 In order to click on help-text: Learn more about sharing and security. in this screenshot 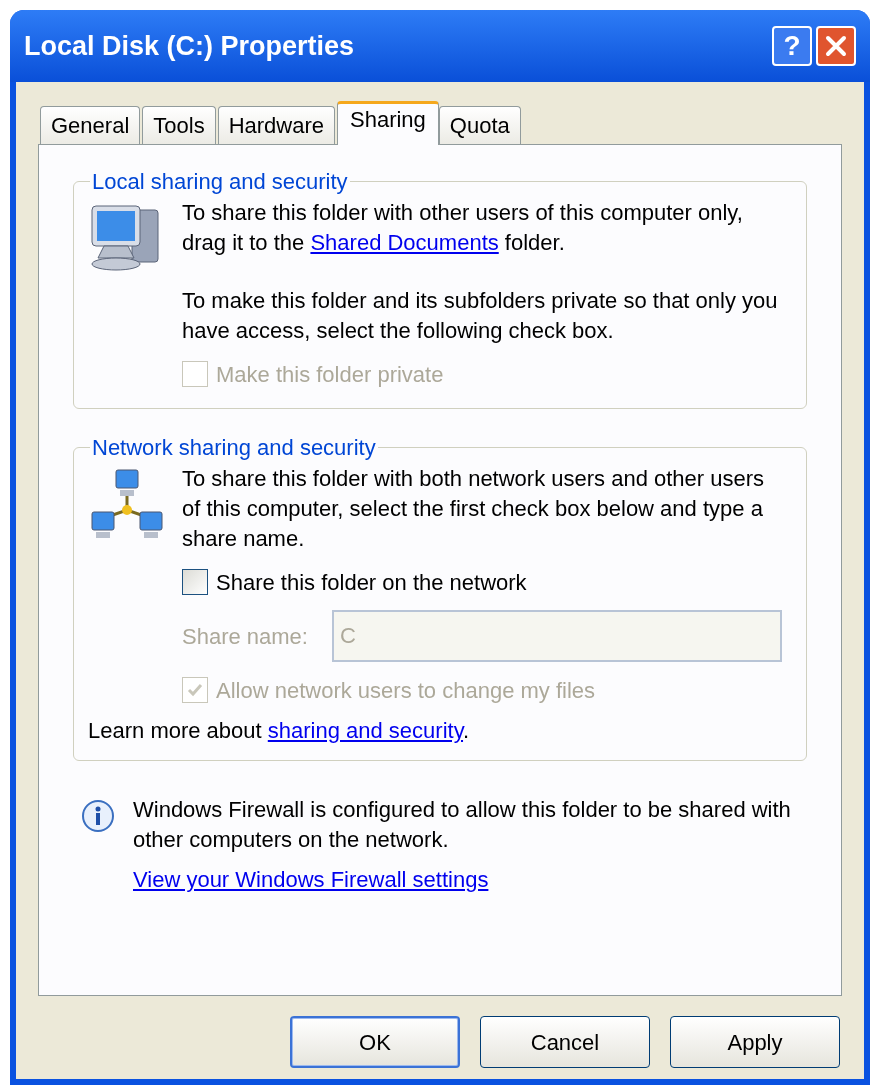, I will do `click(279, 731)`.